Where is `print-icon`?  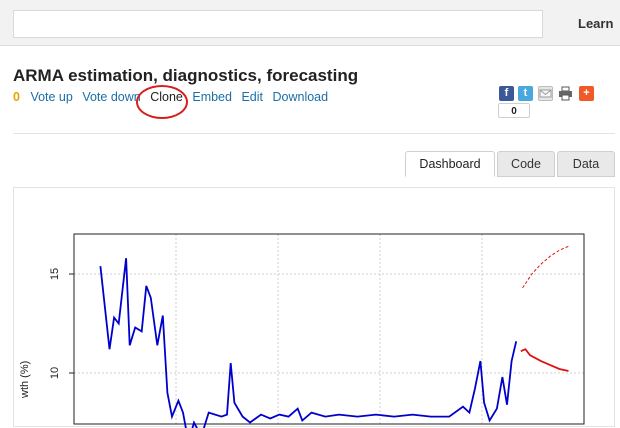
print-icon is located at coordinates (565, 93).